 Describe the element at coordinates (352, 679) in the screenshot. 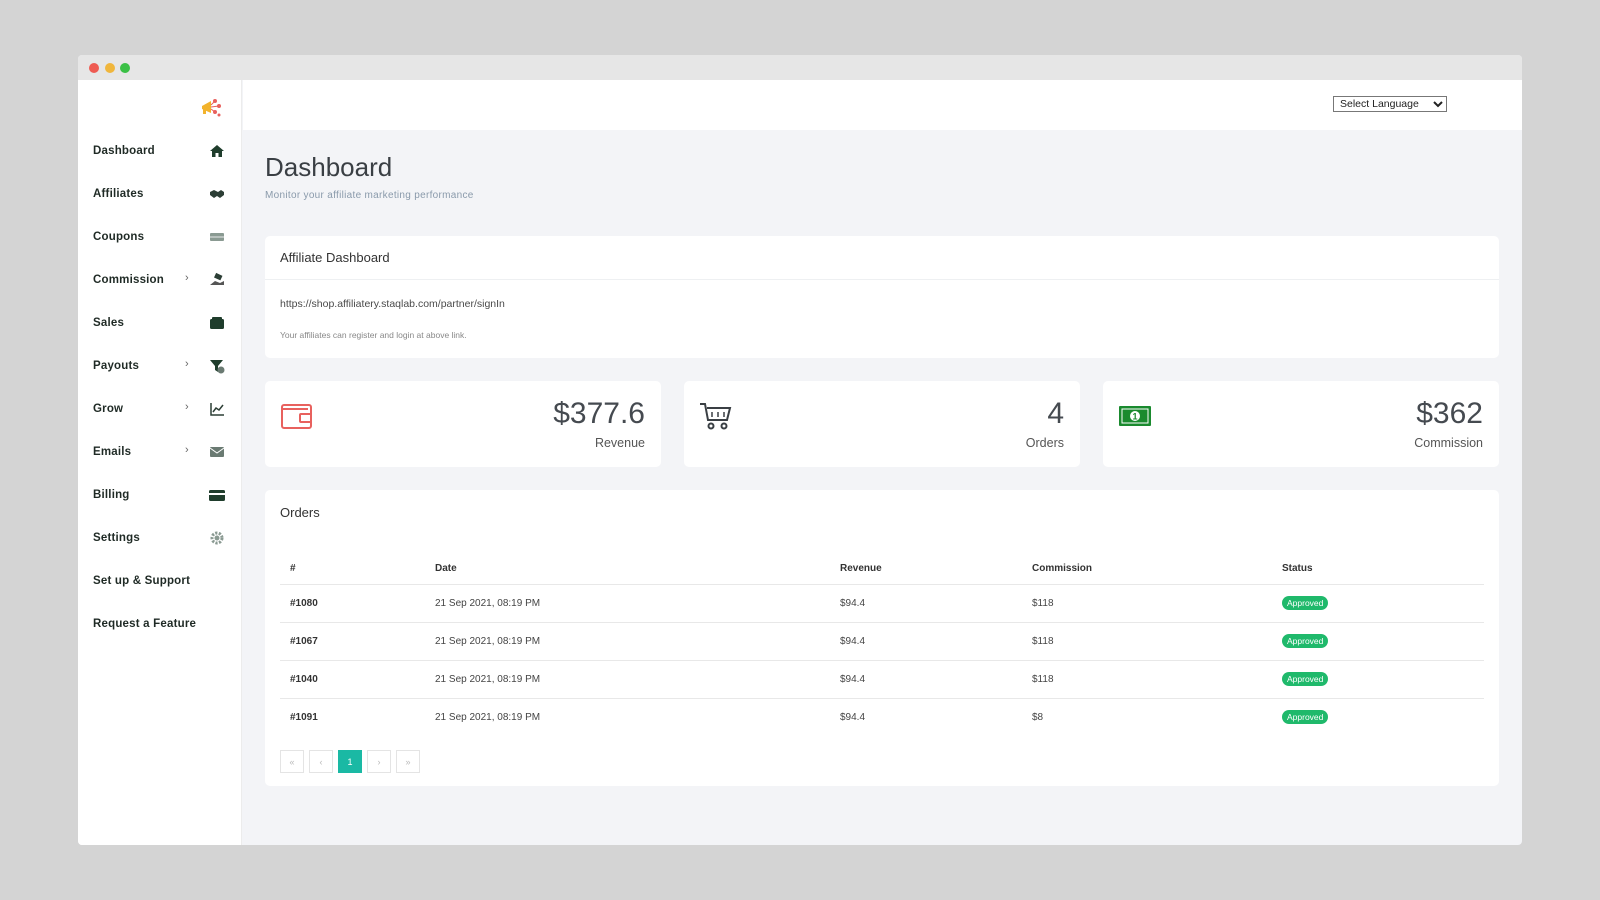

I see `order-id: #1040` at that location.